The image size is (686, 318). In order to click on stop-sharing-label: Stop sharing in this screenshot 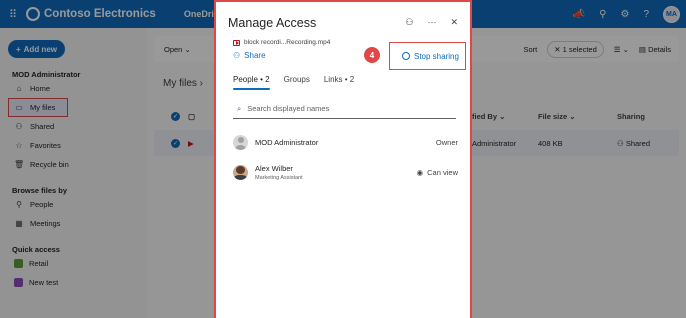, I will do `click(436, 56)`.